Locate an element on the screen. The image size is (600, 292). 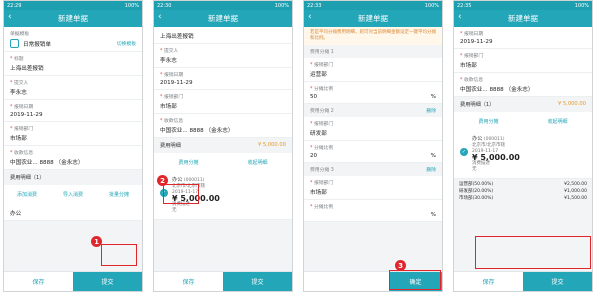
split-dept-field: 研发部 is located at coordinates (373, 133).